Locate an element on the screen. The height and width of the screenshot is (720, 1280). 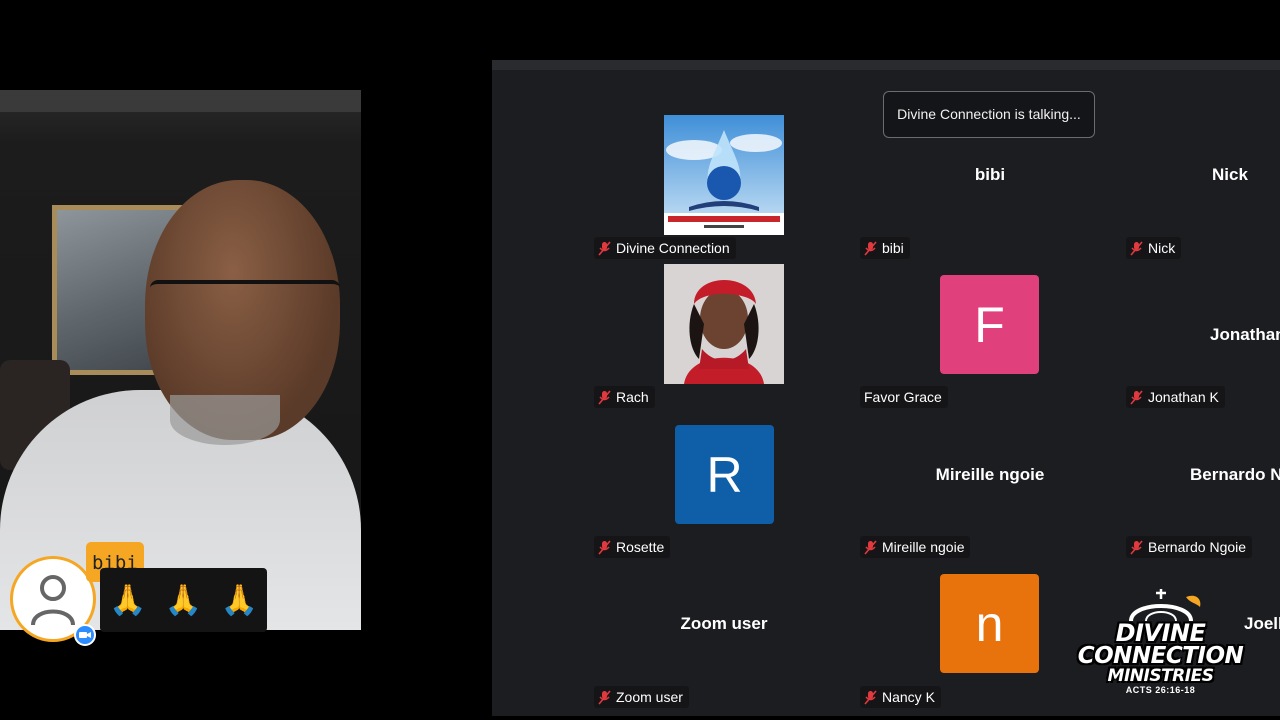
participant-display-name: Bernardo N is located at coordinates (1235, 474).